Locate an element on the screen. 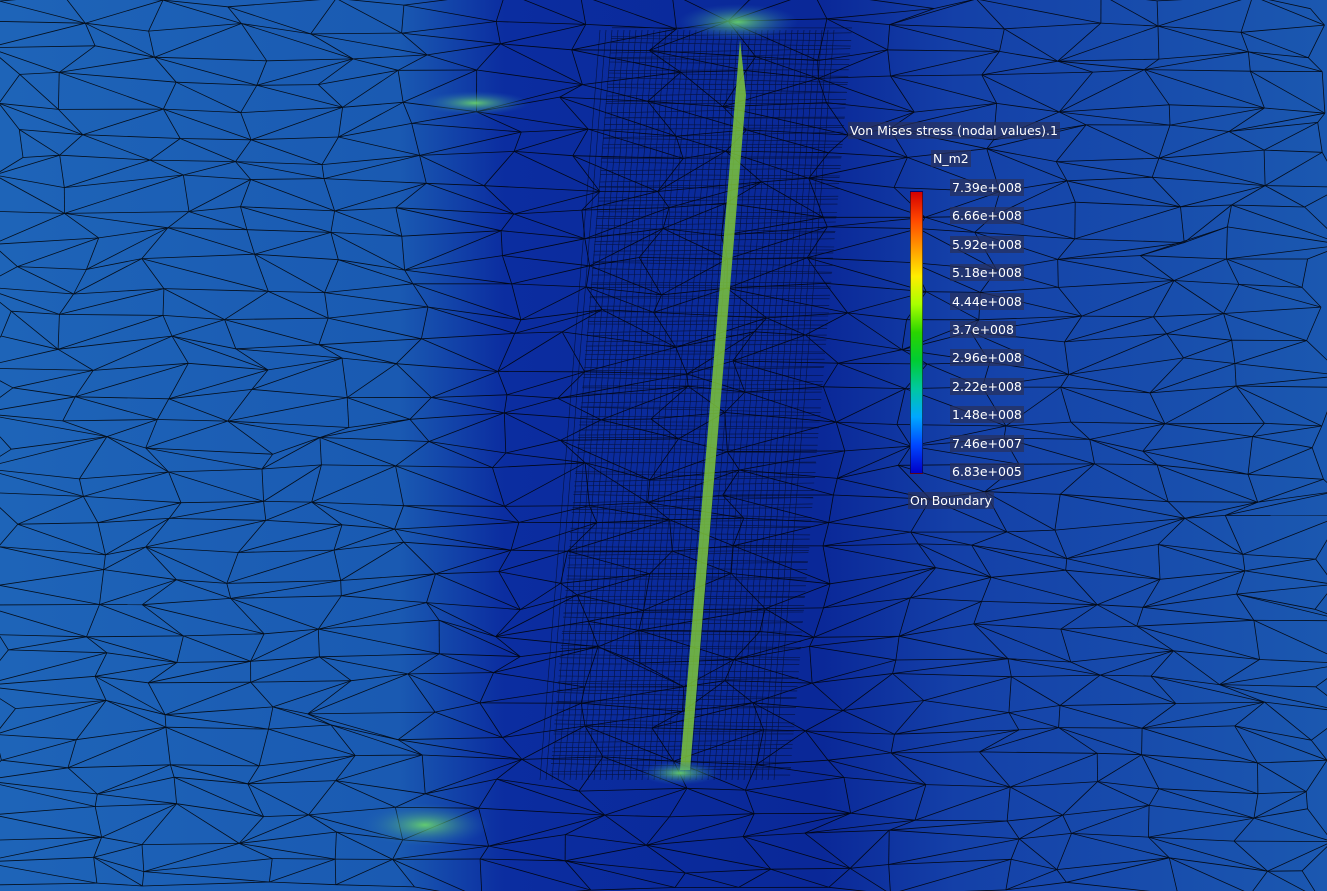 Image resolution: width=1327 pixels, height=891 pixels. legend-colorbar is located at coordinates (916, 332).